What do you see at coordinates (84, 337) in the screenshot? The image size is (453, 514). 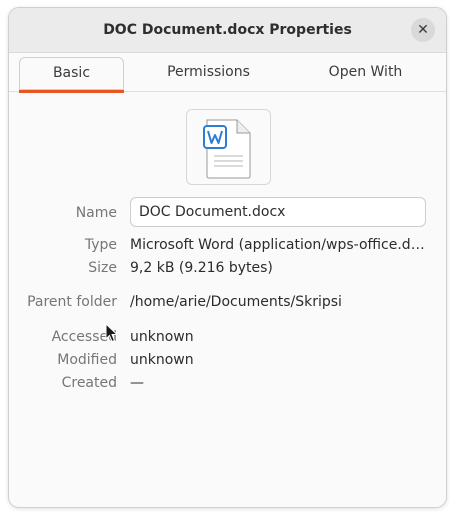 I see `accessed-label: Accessed` at bounding box center [84, 337].